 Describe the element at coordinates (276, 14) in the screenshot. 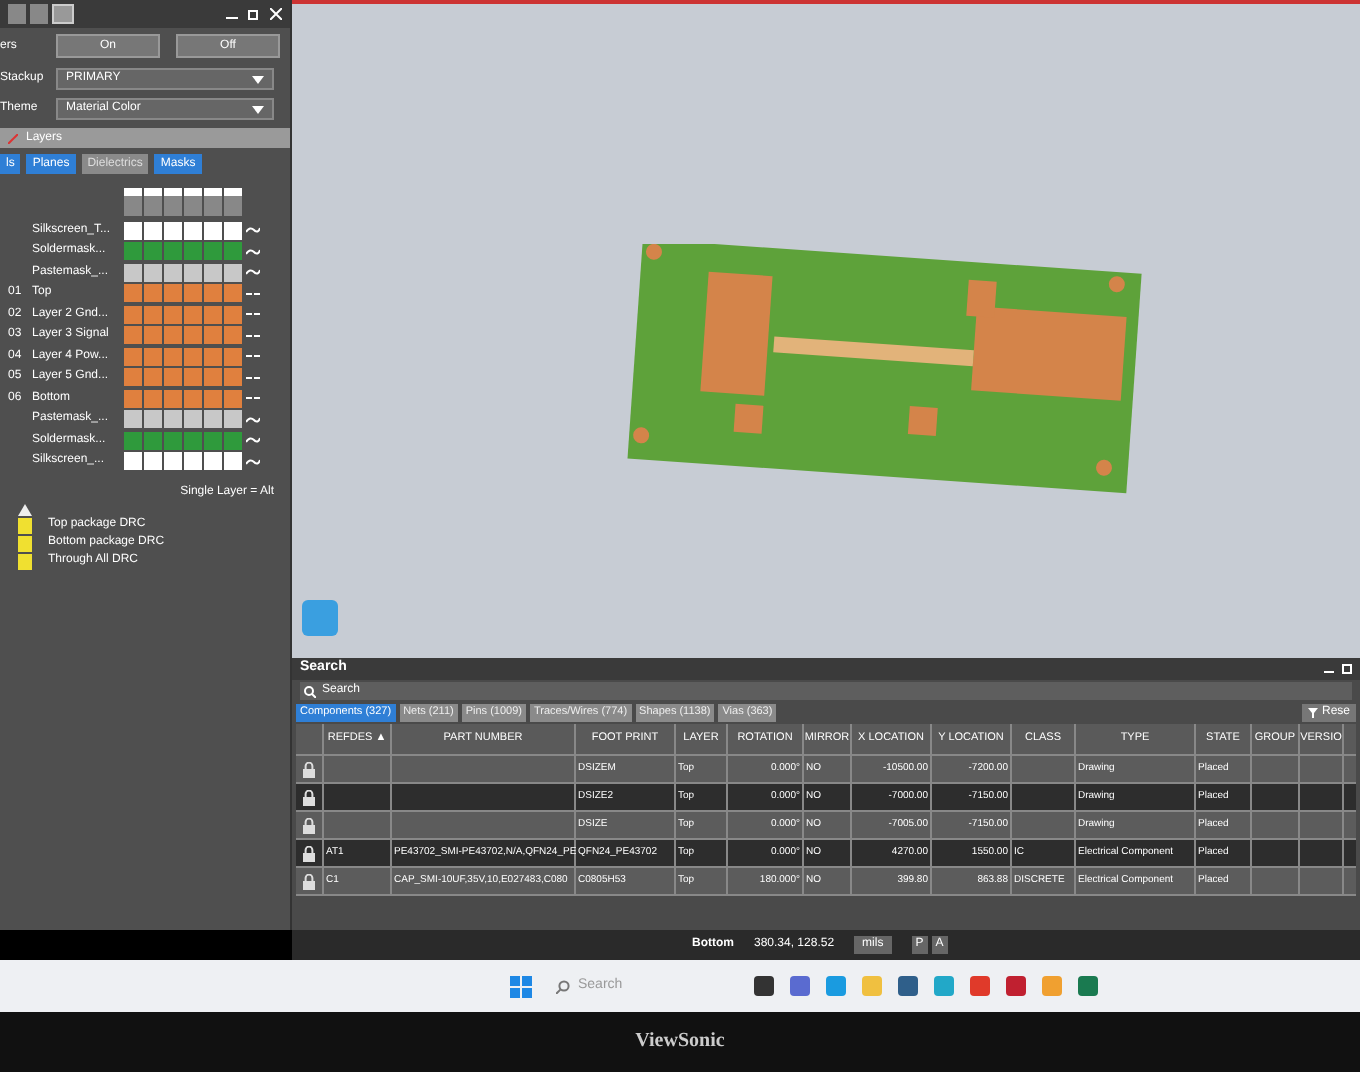

I see `close-icon` at that location.